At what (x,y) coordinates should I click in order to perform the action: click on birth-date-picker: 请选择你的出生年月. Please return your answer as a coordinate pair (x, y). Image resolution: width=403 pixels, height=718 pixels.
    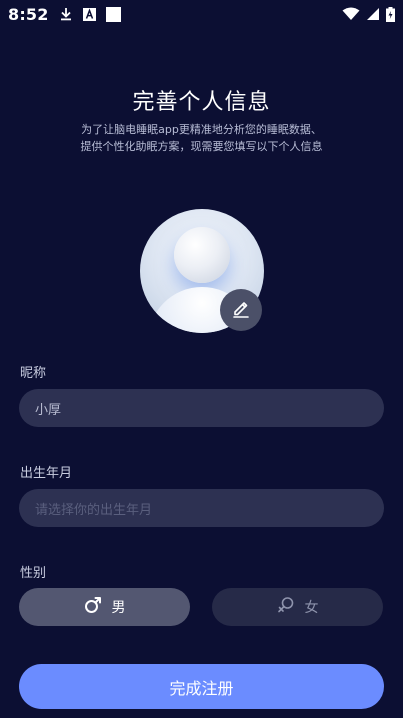
    Looking at the image, I should click on (201, 508).